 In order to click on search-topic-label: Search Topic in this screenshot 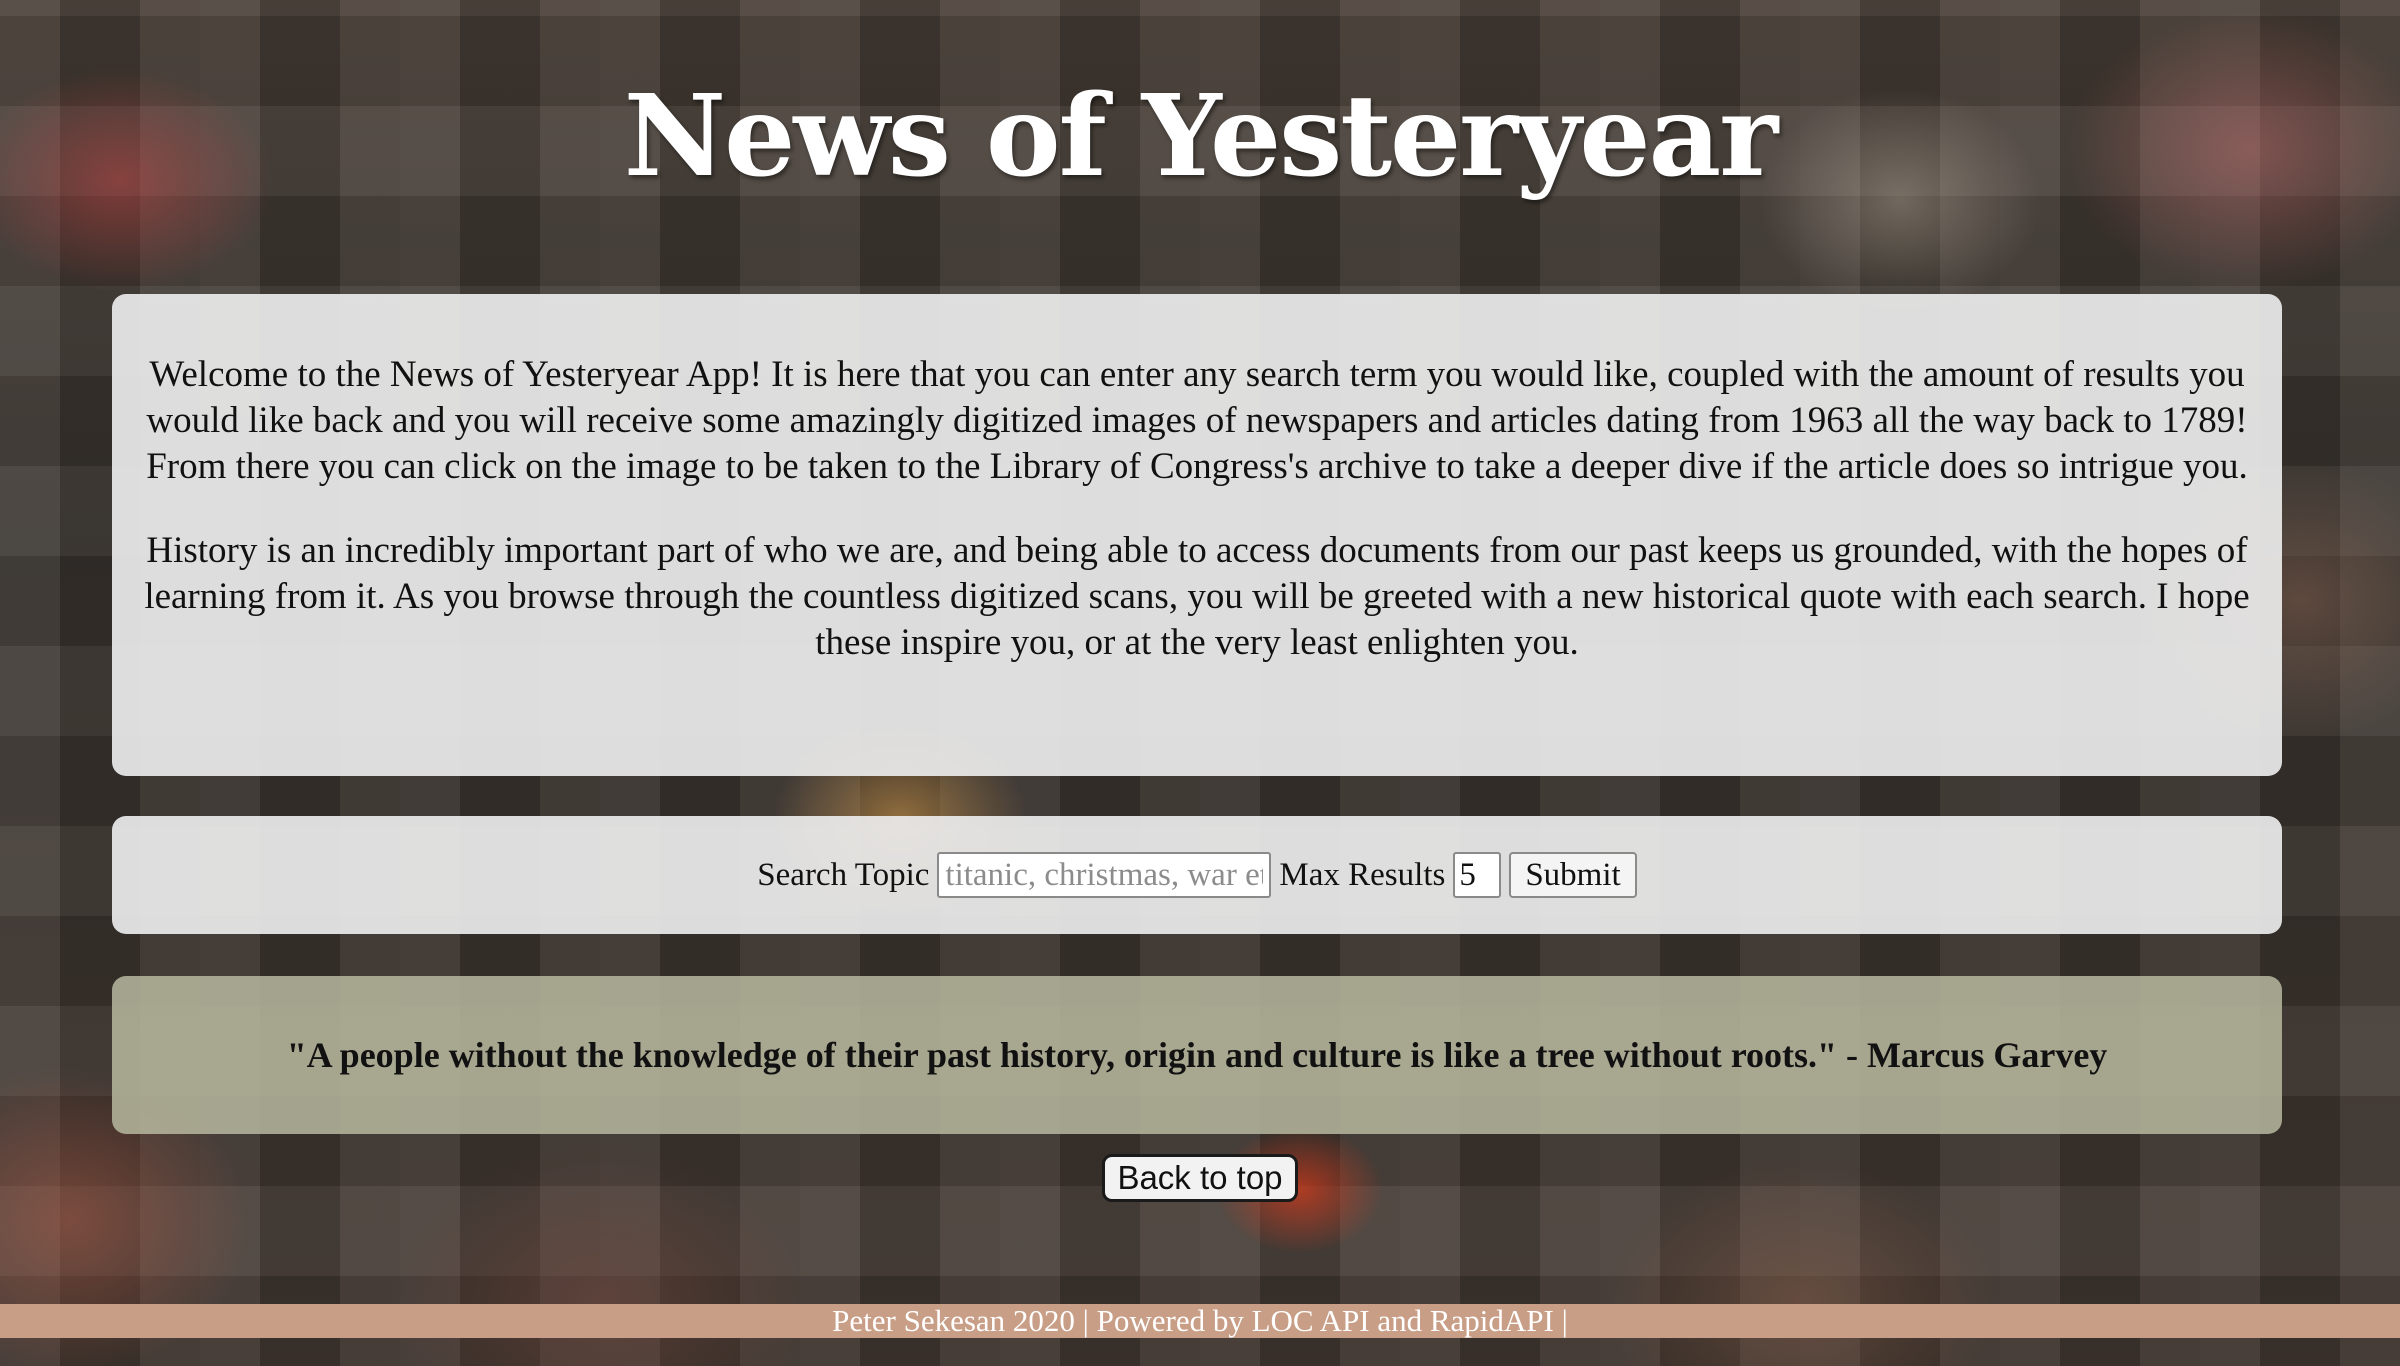, I will do `click(843, 874)`.